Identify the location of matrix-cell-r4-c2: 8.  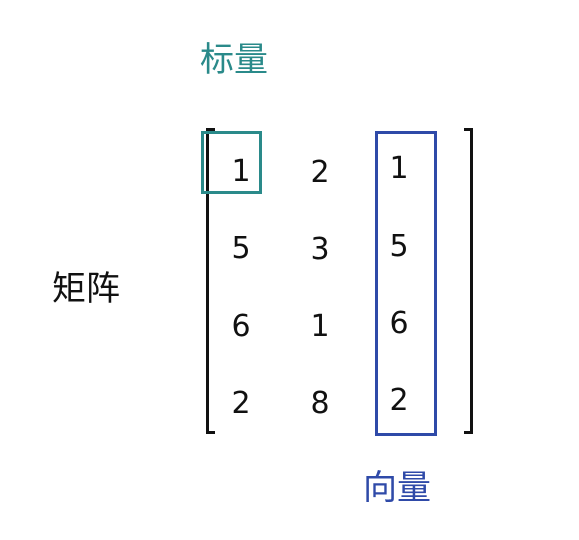
(320, 403).